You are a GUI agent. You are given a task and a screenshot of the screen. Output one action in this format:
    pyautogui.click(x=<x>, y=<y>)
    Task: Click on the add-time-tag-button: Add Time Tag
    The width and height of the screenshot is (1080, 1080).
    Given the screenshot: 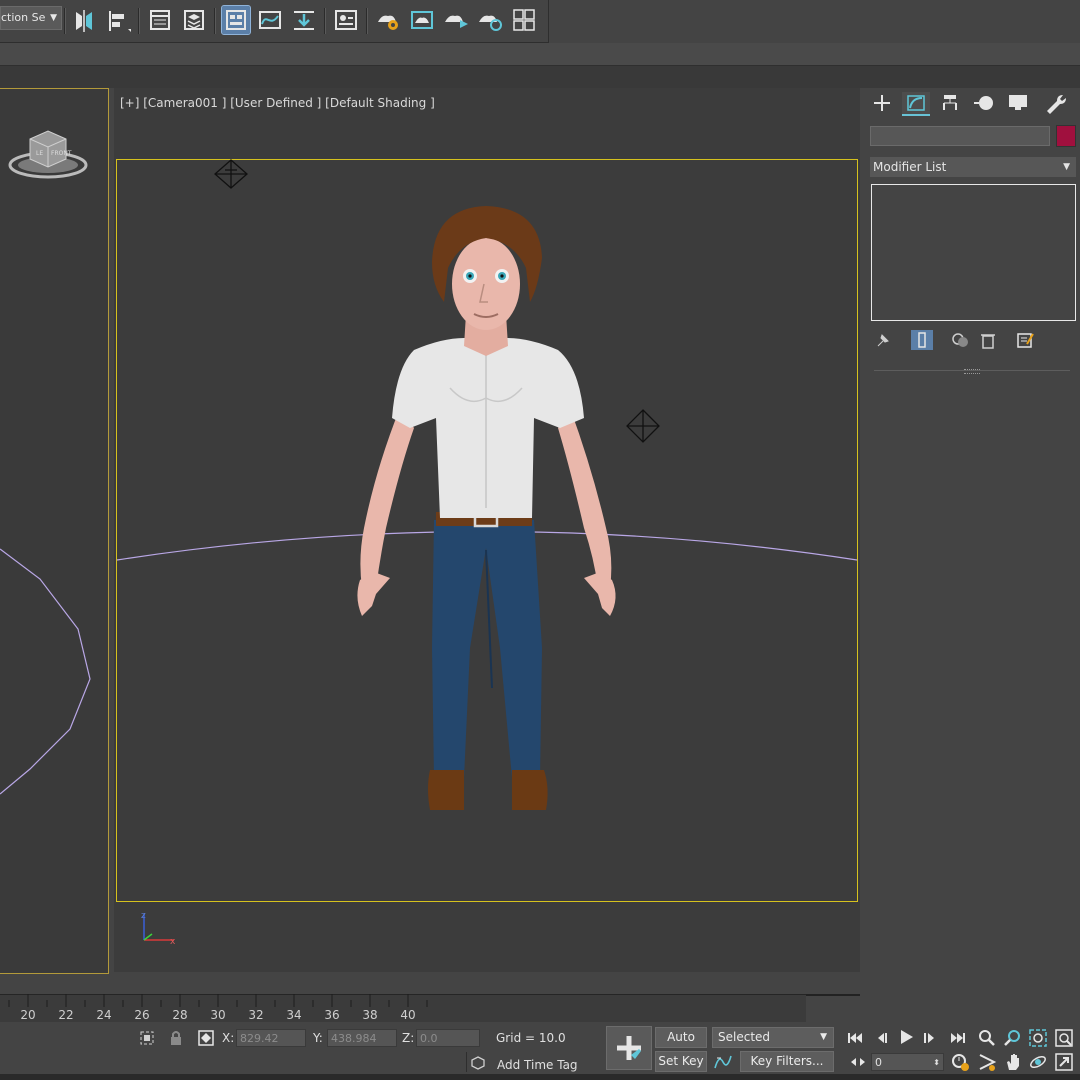 What is the action you would take?
    pyautogui.click(x=537, y=1065)
    